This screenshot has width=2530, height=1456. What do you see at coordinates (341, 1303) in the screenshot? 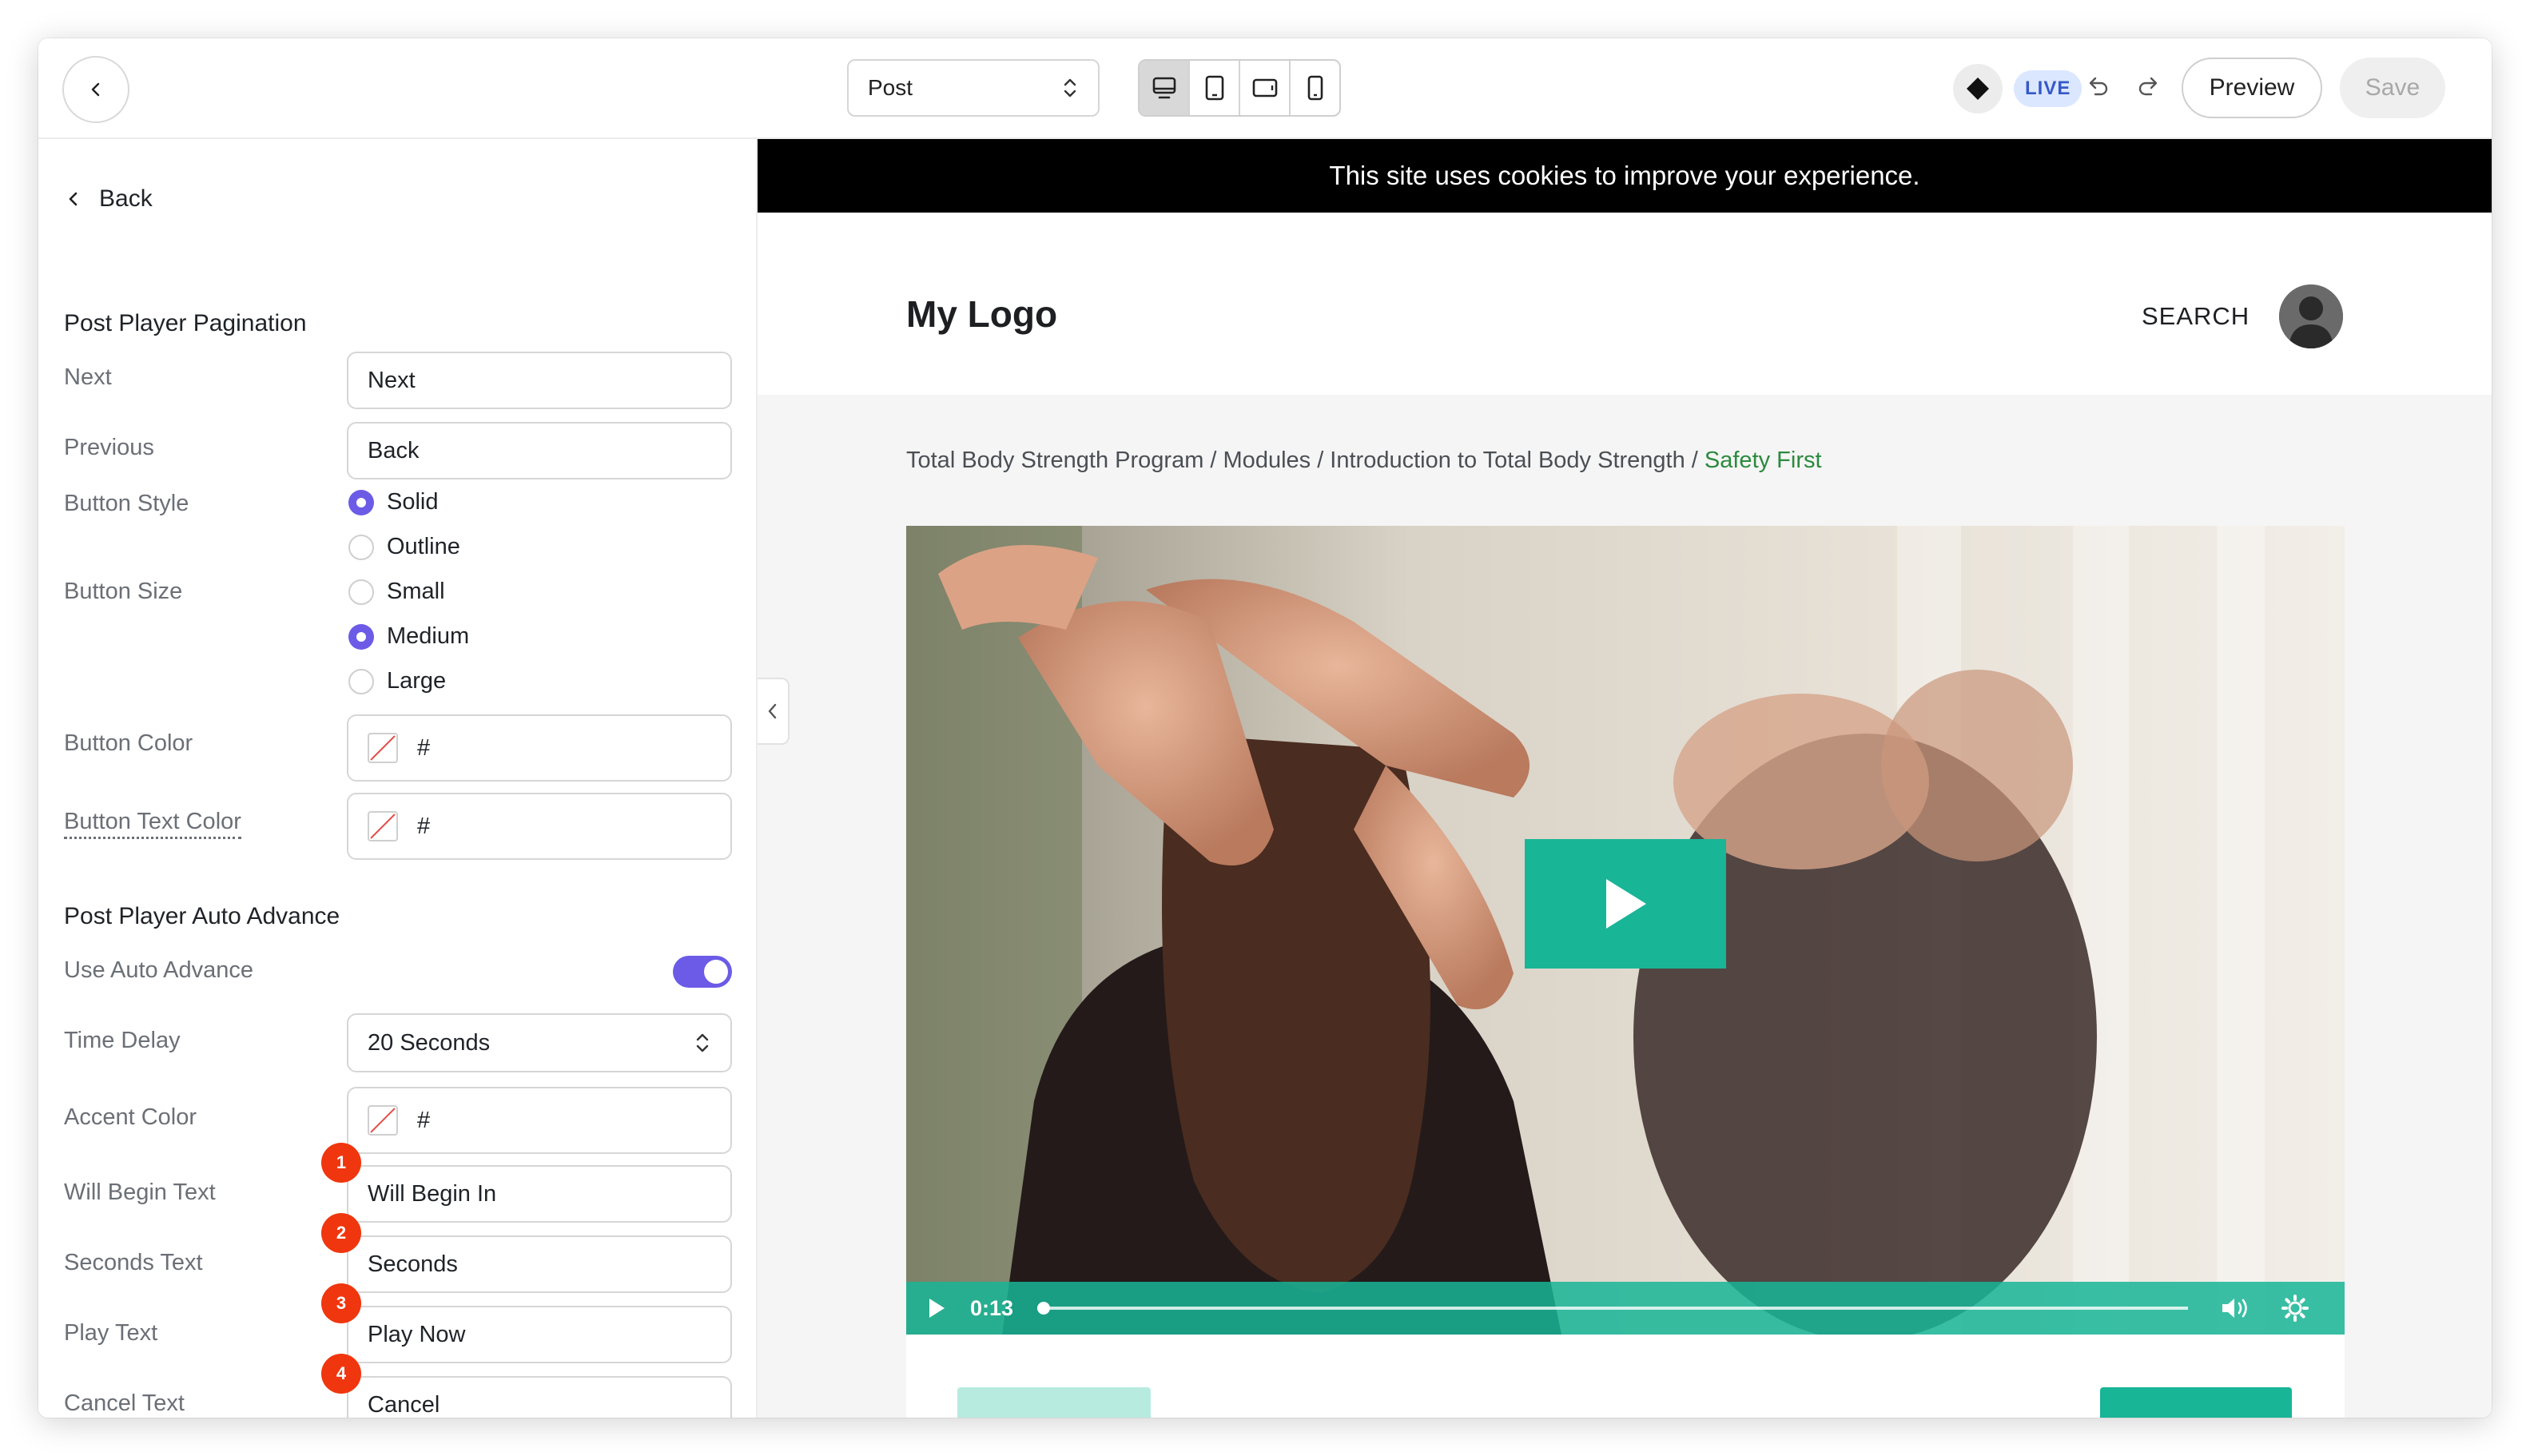
I see `annotation-badge-3: 3` at bounding box center [341, 1303].